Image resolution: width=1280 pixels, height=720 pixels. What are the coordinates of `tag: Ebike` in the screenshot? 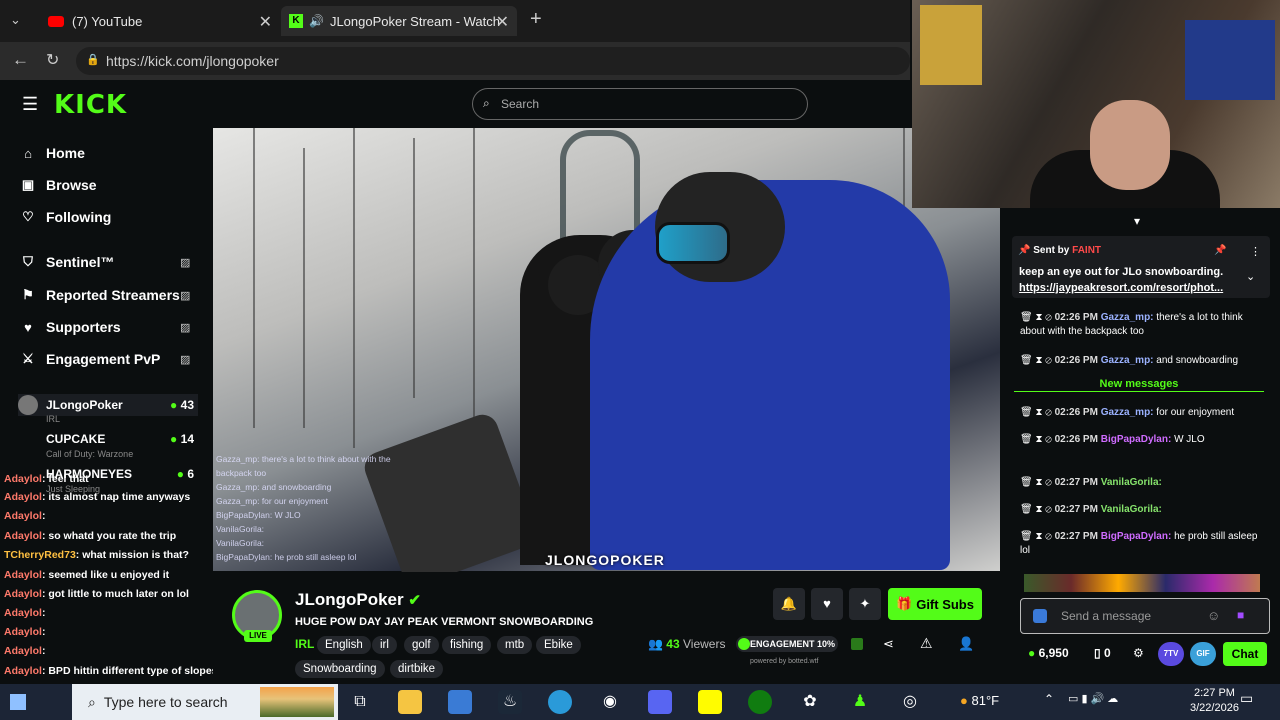 It's located at (558, 645).